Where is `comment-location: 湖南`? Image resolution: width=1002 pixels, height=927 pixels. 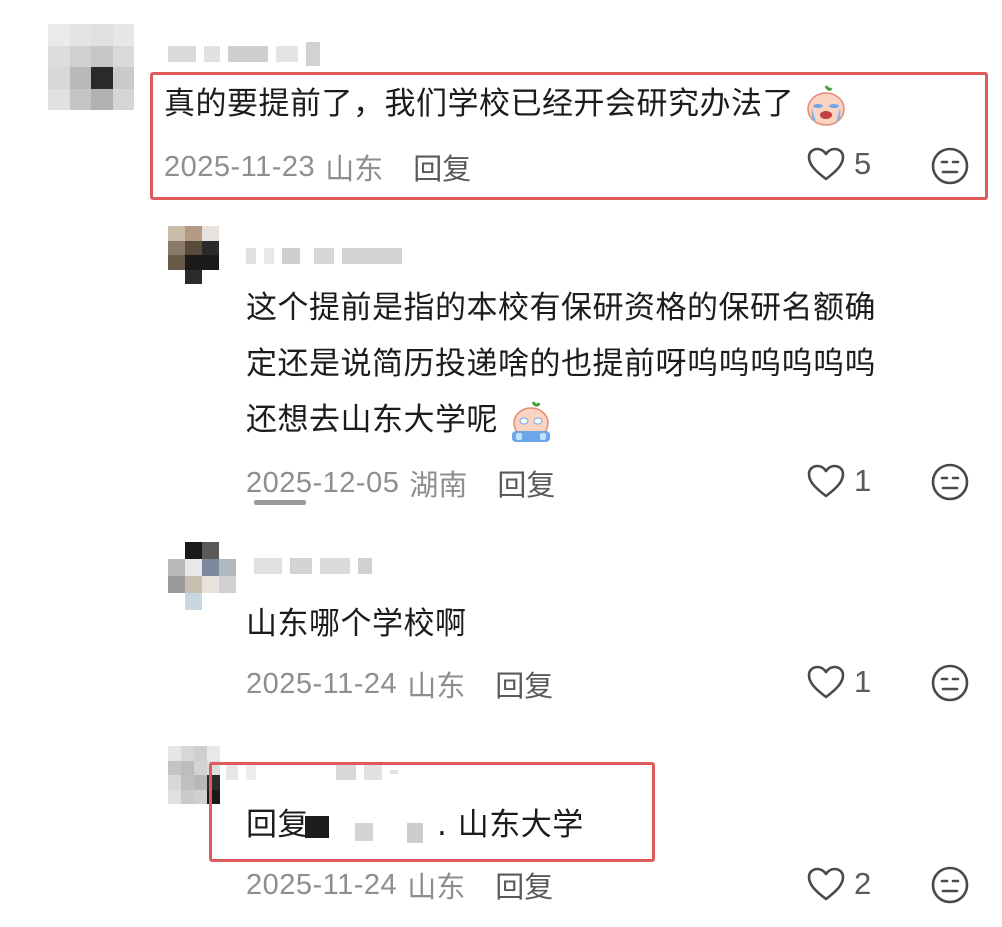 comment-location: 湖南 is located at coordinates (438, 485).